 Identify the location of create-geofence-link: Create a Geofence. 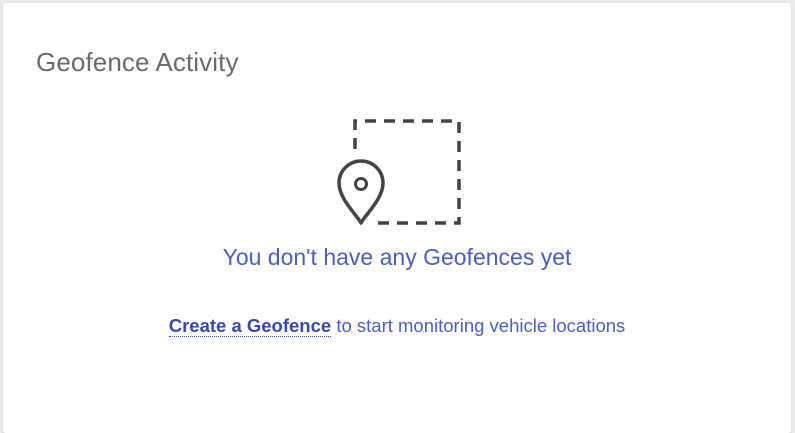
(250, 326).